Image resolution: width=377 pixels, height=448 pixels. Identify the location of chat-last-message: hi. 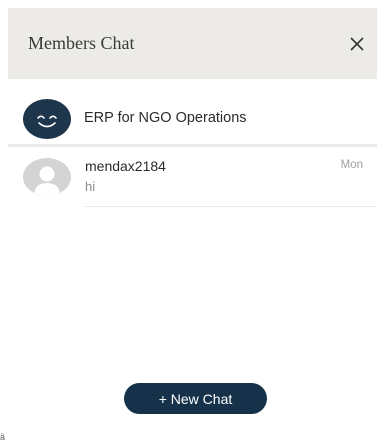
(90, 186).